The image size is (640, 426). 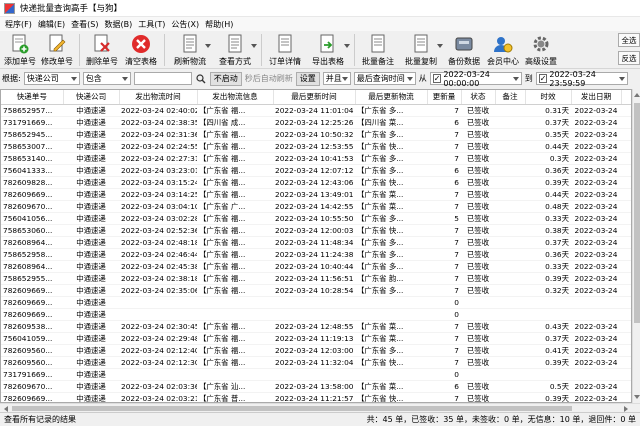 What do you see at coordinates (106, 78) in the screenshot?
I see `match-select: 包含` at bounding box center [106, 78].